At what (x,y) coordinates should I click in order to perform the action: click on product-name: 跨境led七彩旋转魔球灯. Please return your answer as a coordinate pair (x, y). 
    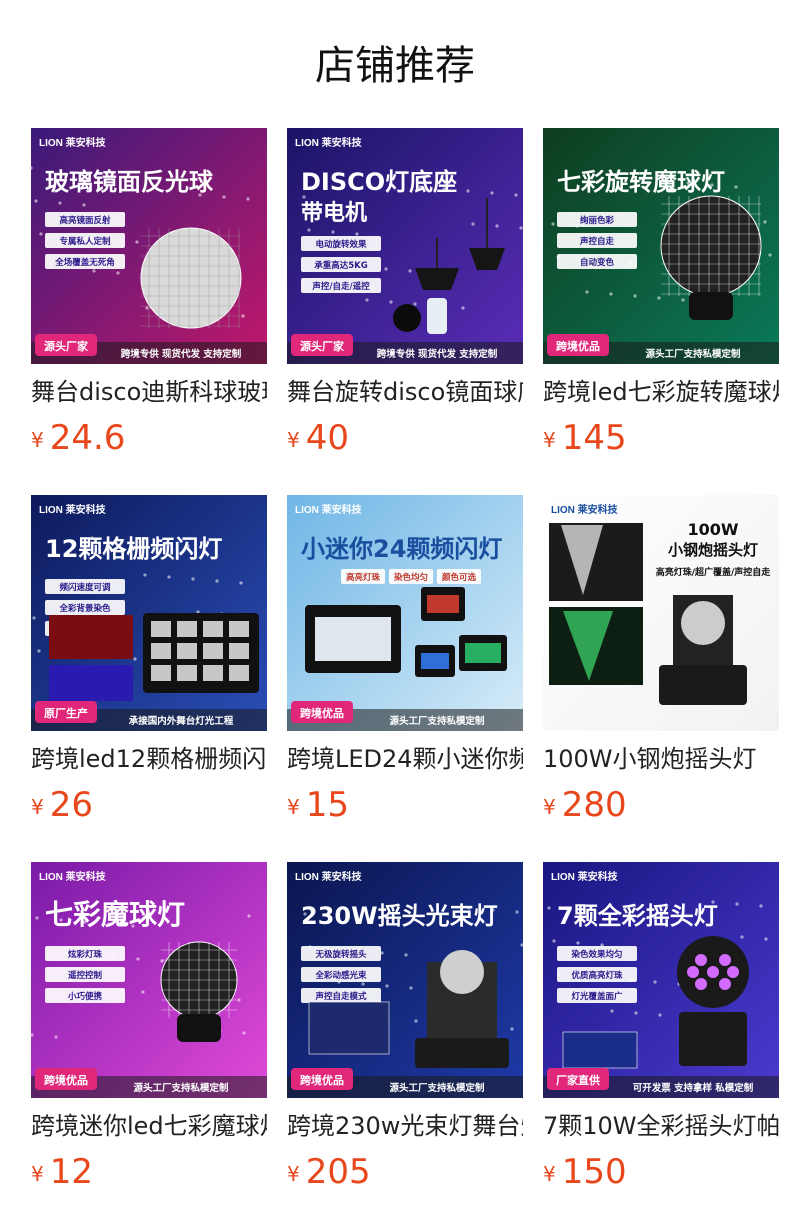
    Looking at the image, I should click on (661, 393).